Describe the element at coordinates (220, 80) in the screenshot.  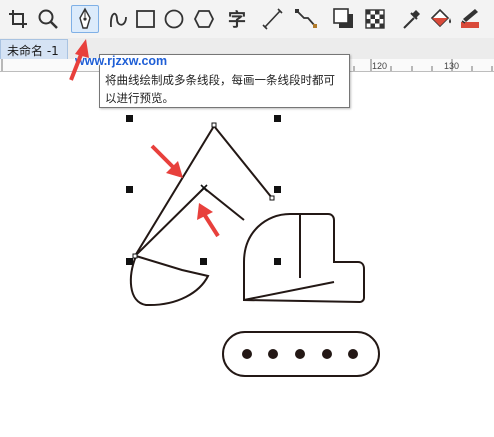
I see `tooltip-line-1: 将曲线绘制成多条线段，每画一条线段时都可` at that location.